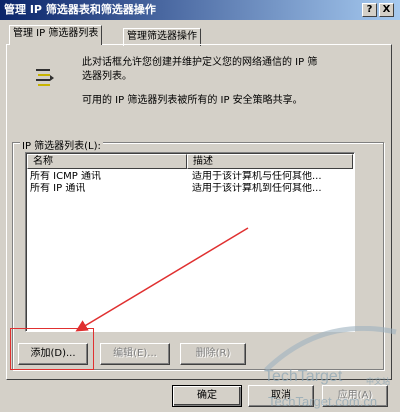  Describe the element at coordinates (162, 36) in the screenshot. I see `tab-label: 管理筛选器操作` at that location.